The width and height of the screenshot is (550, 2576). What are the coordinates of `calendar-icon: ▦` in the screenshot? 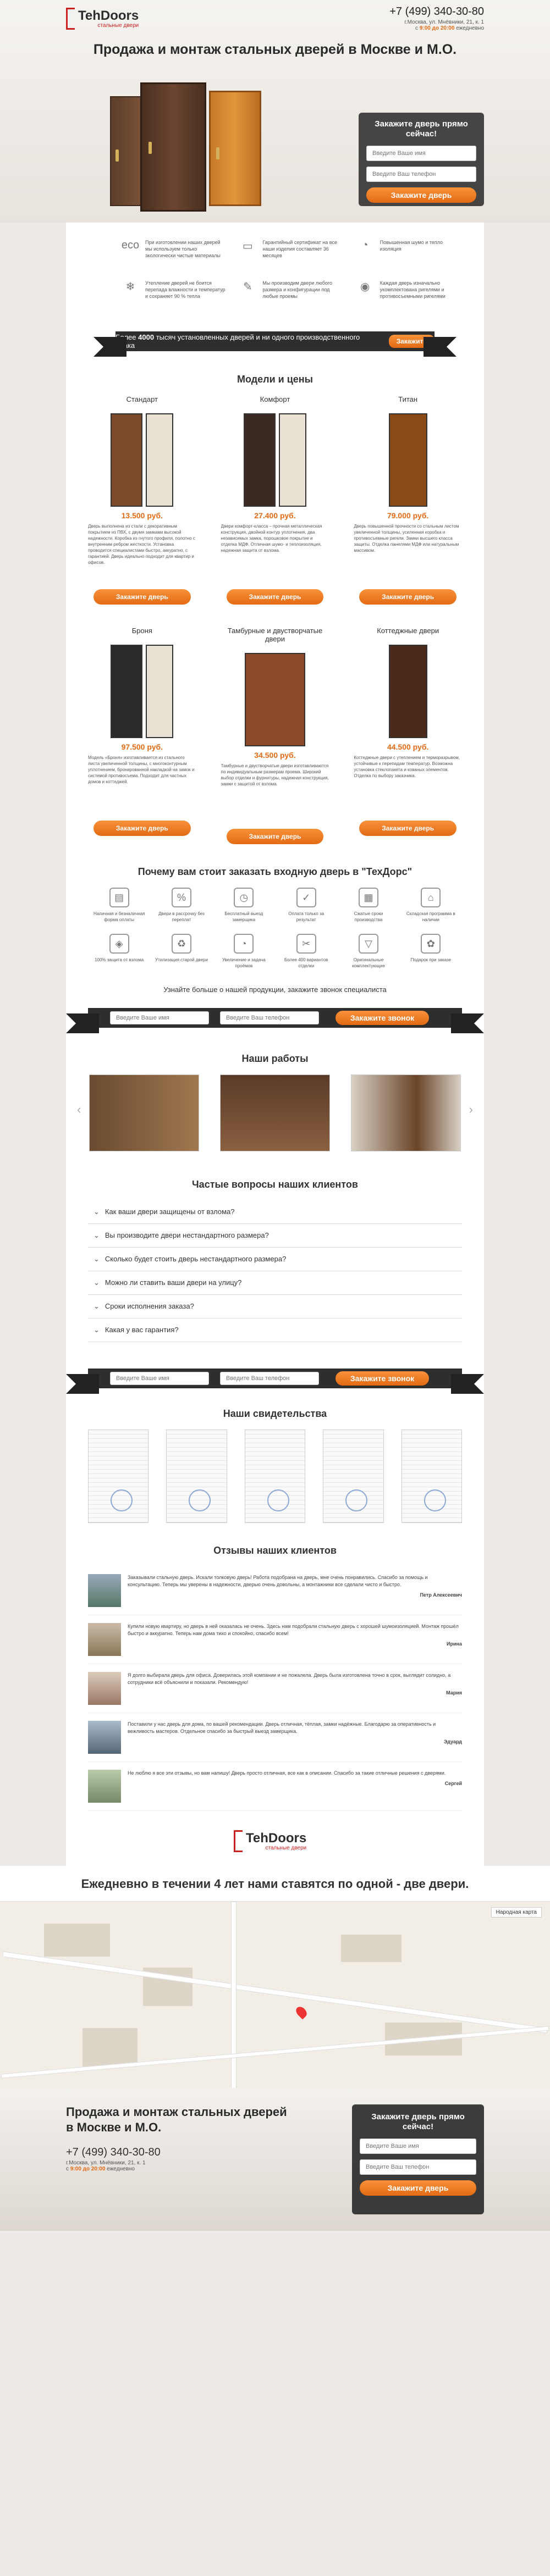 It's located at (368, 897).